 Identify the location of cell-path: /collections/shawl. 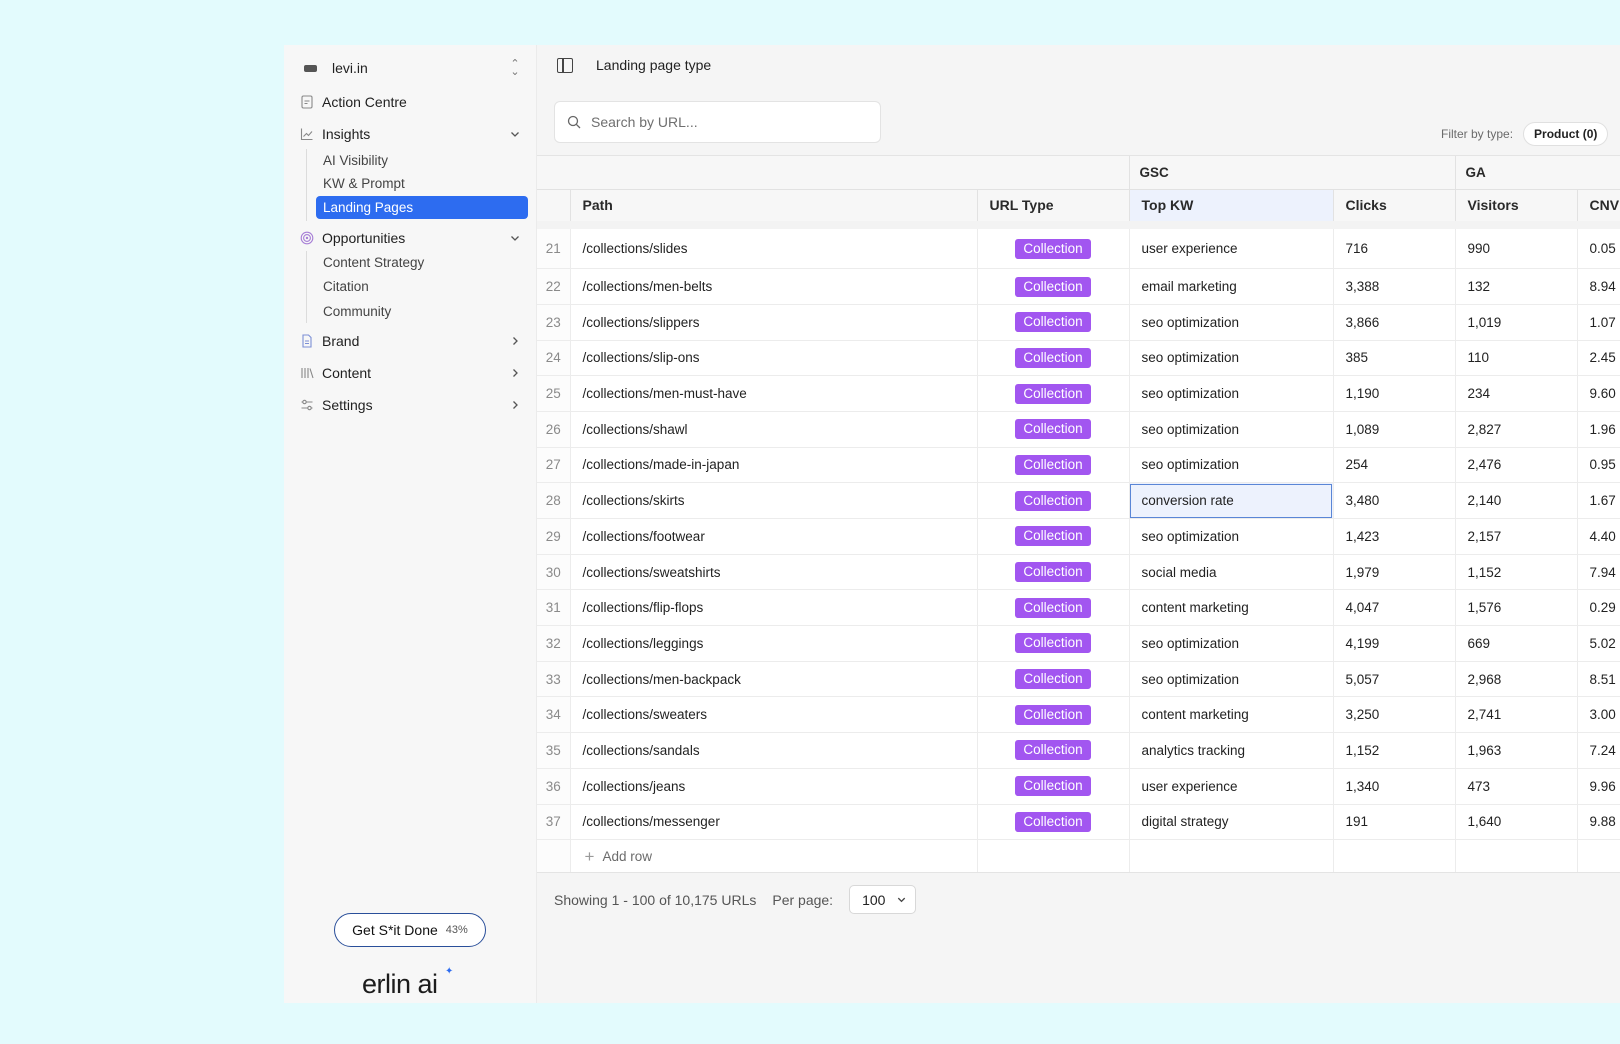
(774, 429).